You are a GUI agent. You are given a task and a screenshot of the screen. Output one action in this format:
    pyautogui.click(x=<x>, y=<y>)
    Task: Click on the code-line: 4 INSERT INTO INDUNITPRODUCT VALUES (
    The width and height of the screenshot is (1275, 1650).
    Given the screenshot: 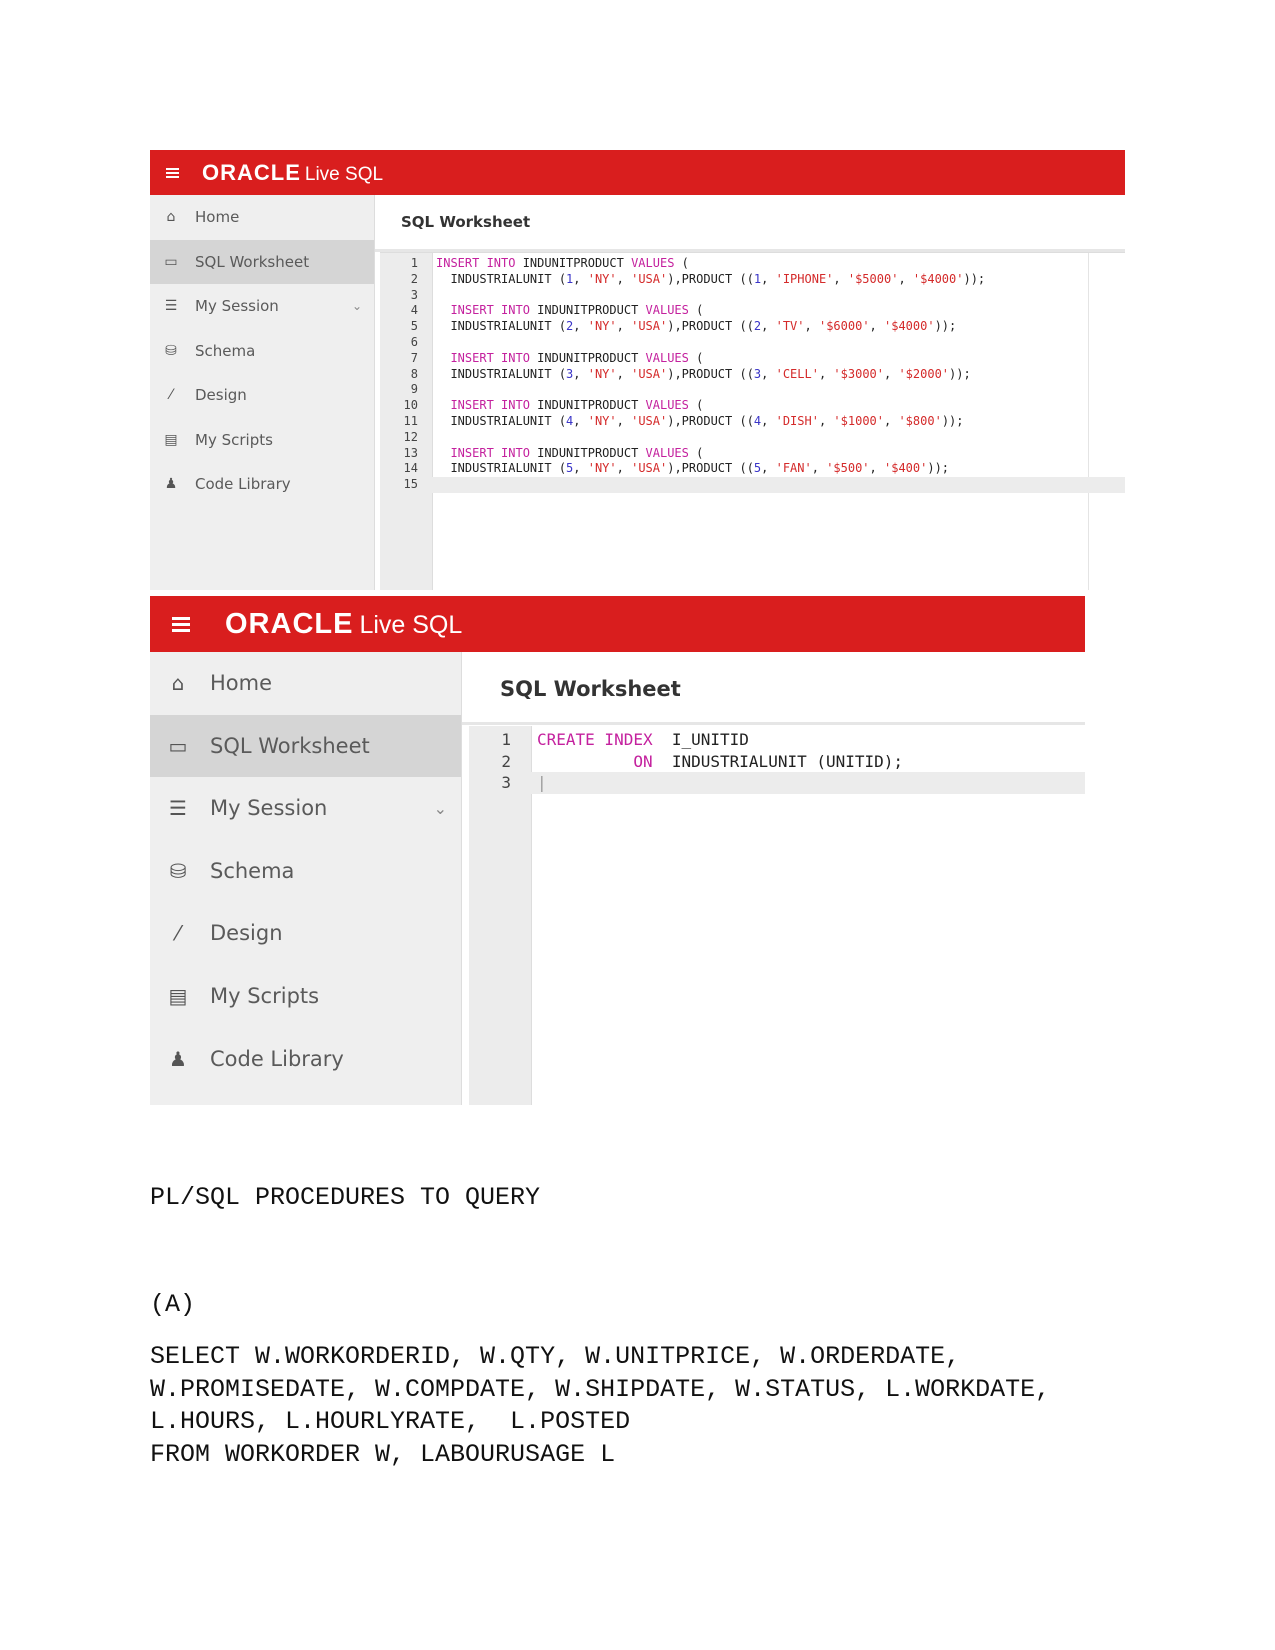 What is the action you would take?
    pyautogui.click(x=752, y=311)
    